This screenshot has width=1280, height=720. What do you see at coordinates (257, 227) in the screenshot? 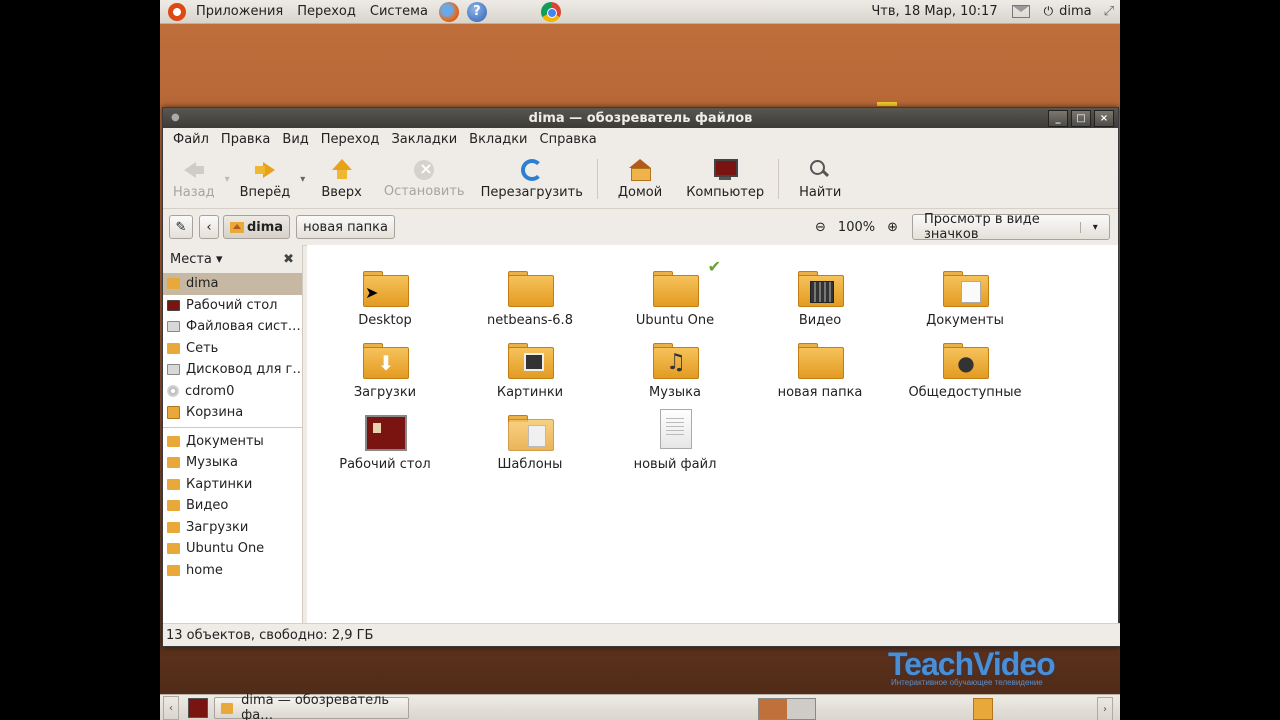
I see `breadcrumb-home: dima` at bounding box center [257, 227].